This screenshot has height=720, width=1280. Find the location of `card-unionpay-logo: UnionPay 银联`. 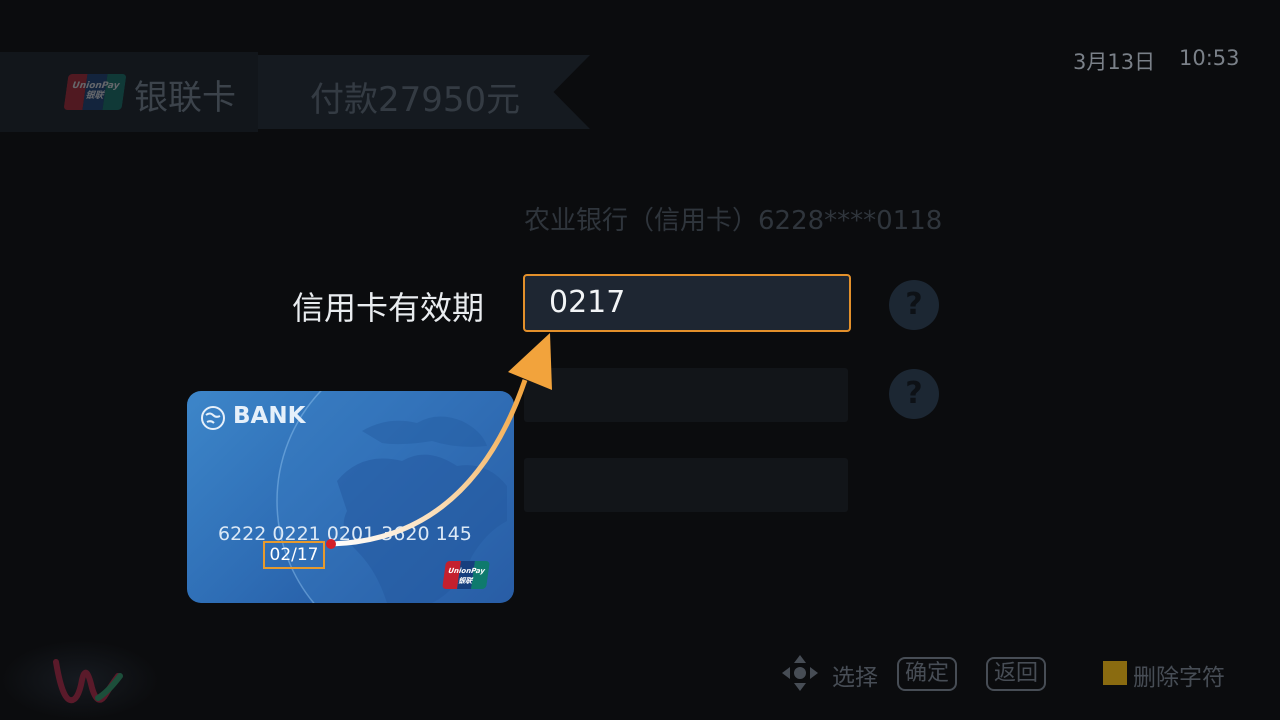

card-unionpay-logo: UnionPay 银联 is located at coordinates (466, 575).